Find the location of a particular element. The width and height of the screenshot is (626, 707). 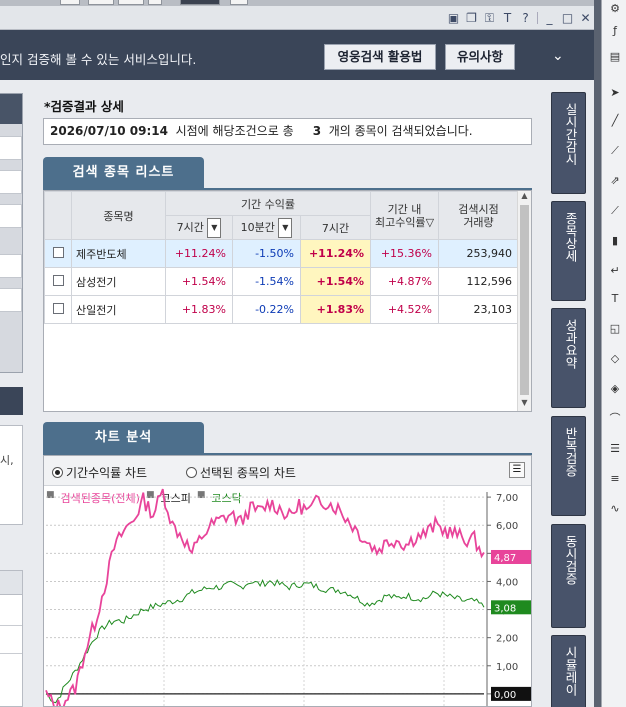

notice-button: 유의사항 is located at coordinates (480, 57).